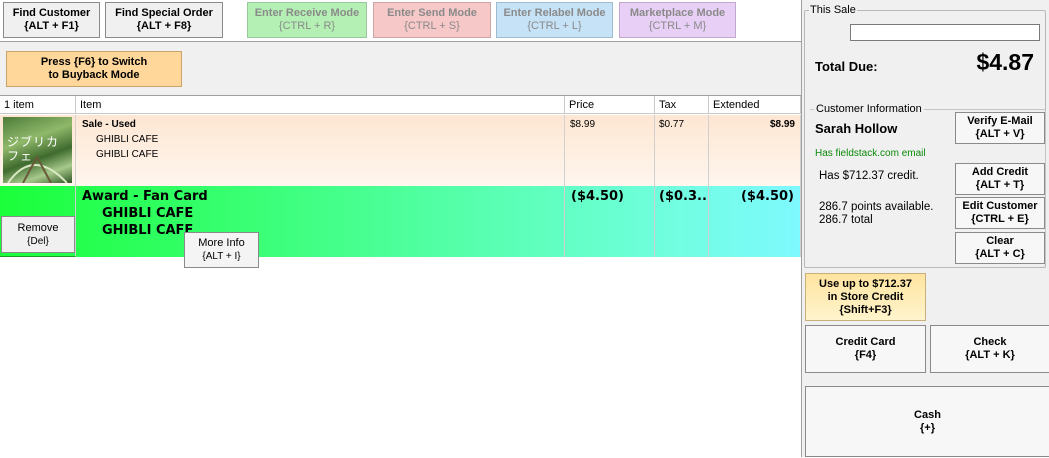 This screenshot has width=1049, height=458. Describe the element at coordinates (927, 427) in the screenshot. I see `cash-shortcut: {+}` at that location.